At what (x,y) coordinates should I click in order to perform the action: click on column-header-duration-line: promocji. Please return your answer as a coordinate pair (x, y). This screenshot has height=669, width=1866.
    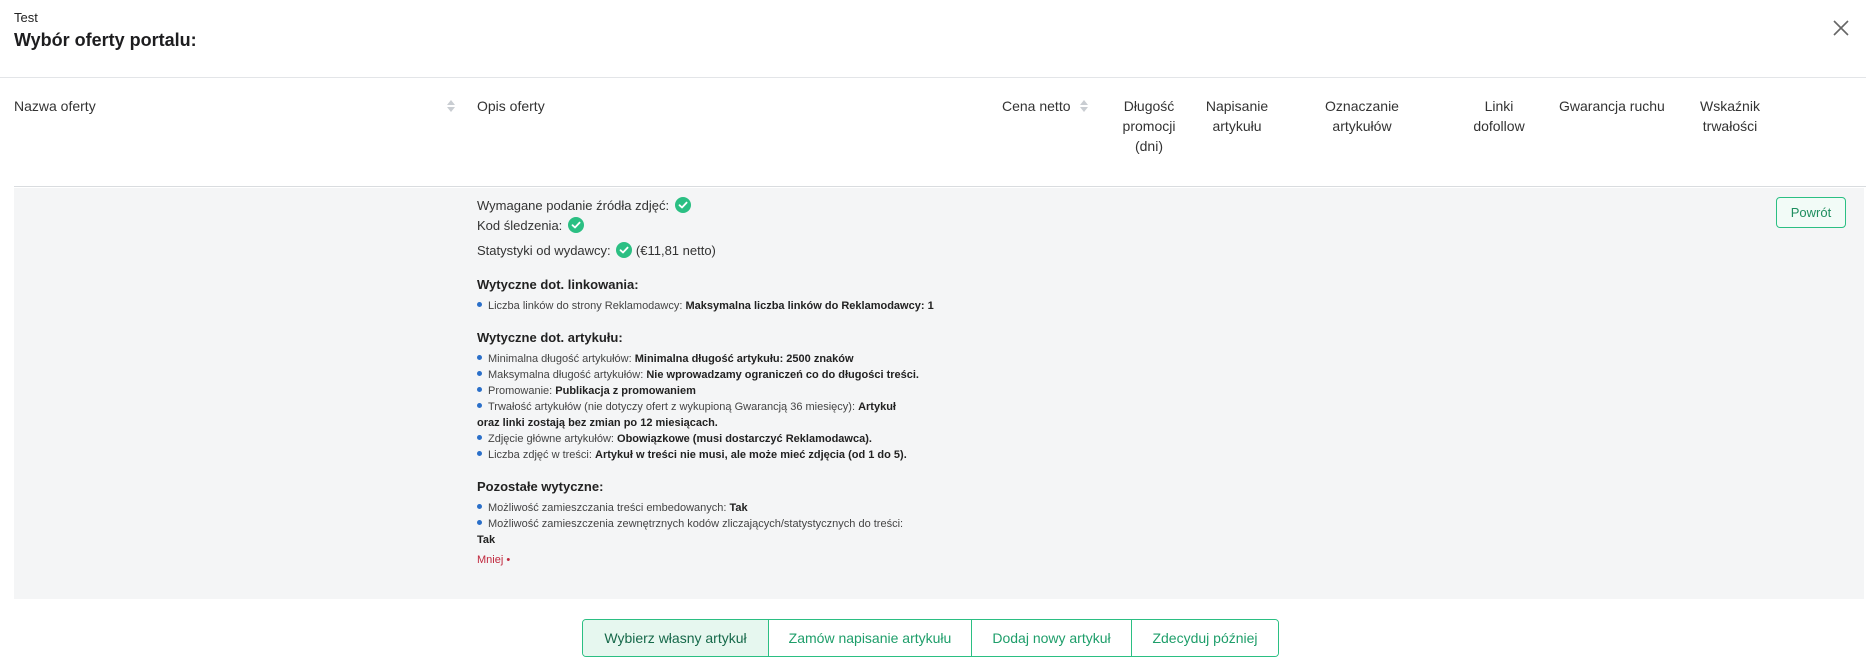
    Looking at the image, I should click on (1149, 126).